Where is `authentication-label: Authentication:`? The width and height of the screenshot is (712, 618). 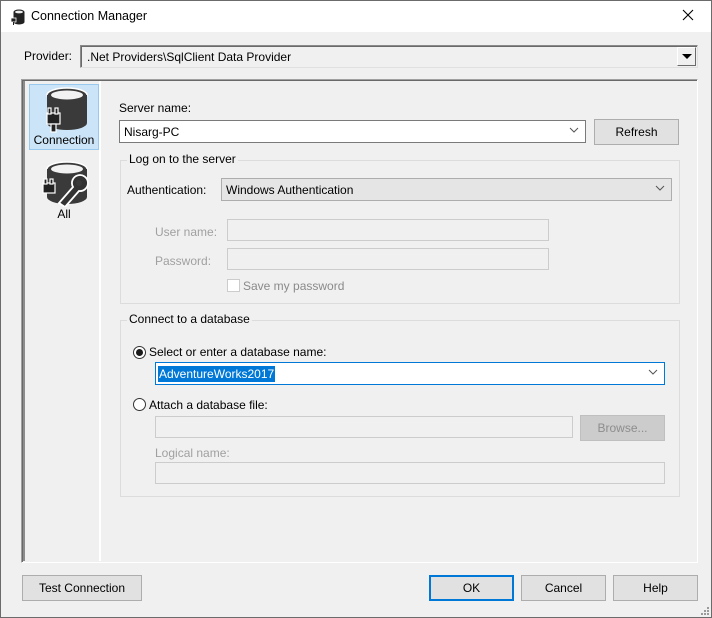 authentication-label: Authentication: is located at coordinates (167, 190).